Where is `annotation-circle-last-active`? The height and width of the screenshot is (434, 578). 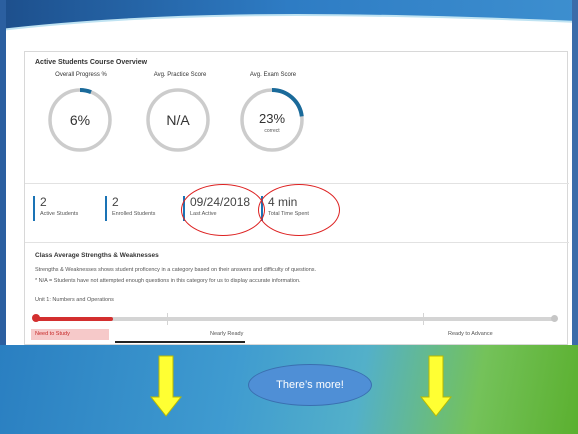
annotation-circle-last-active is located at coordinates (223, 210).